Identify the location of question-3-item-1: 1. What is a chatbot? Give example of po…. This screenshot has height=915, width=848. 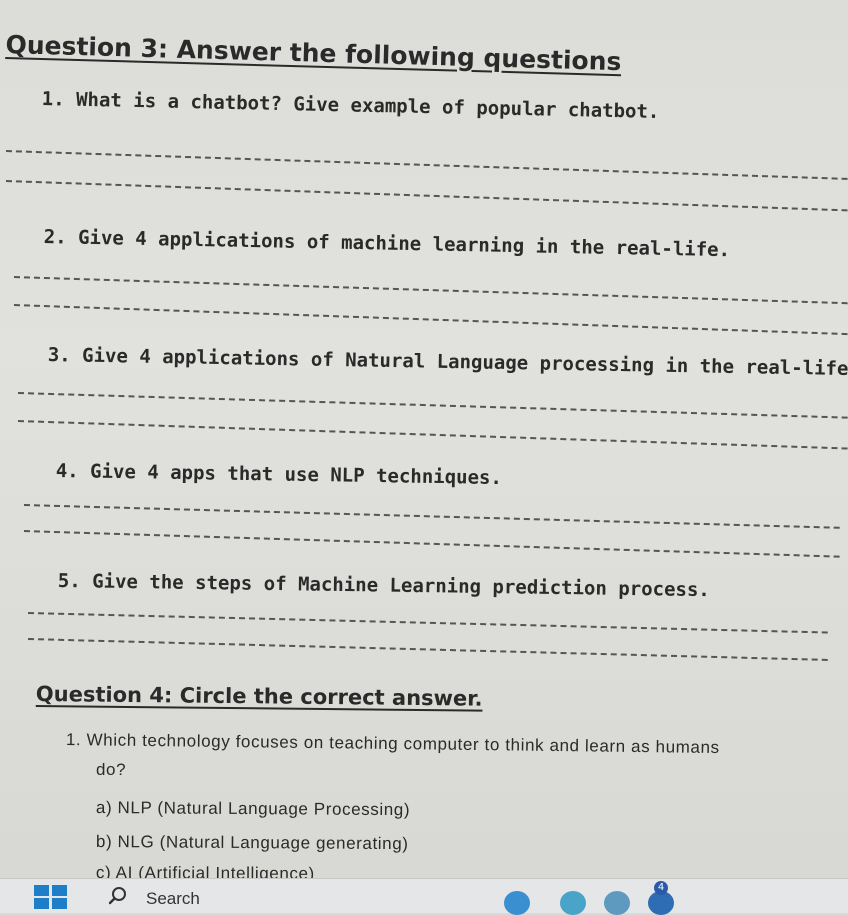
(350, 105).